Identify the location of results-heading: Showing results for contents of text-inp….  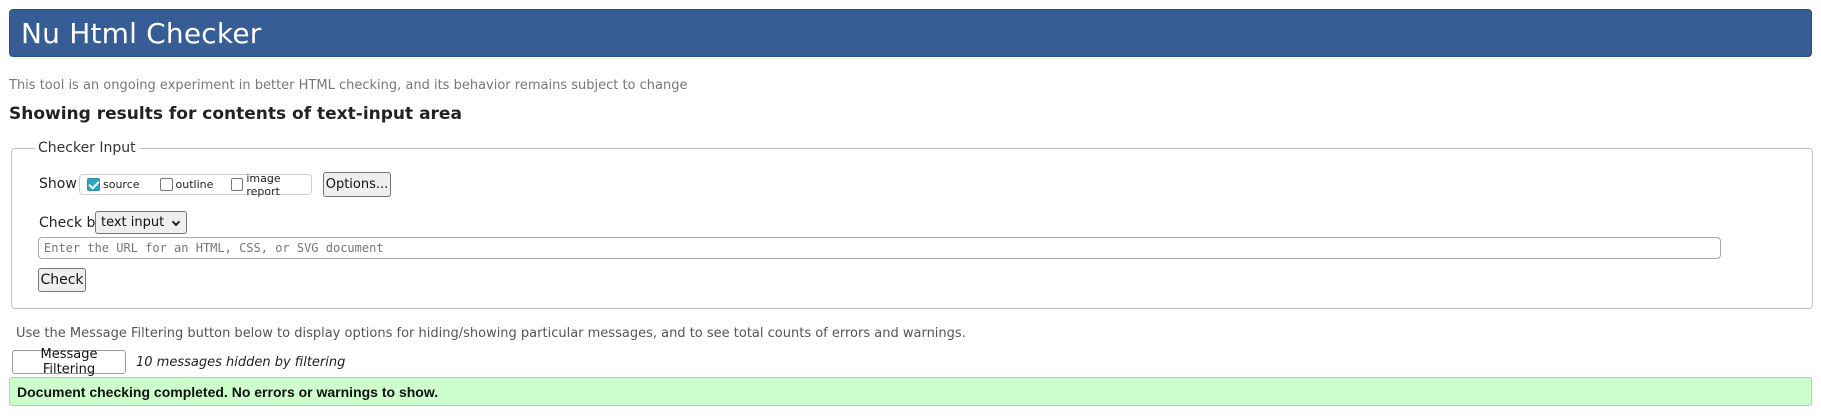
(235, 114).